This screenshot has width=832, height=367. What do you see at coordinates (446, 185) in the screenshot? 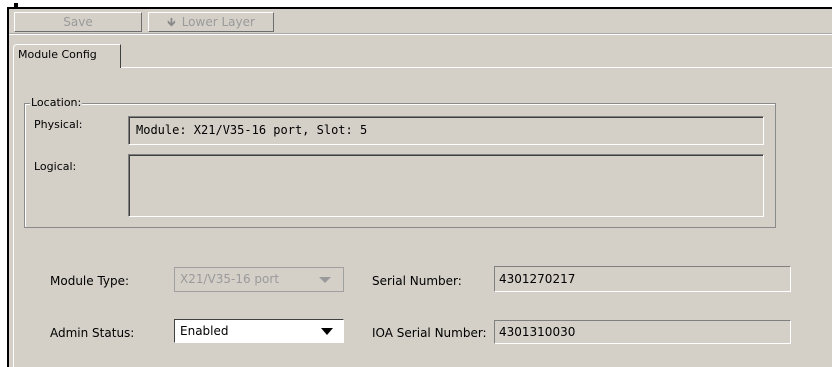
I see `logical-field` at bounding box center [446, 185].